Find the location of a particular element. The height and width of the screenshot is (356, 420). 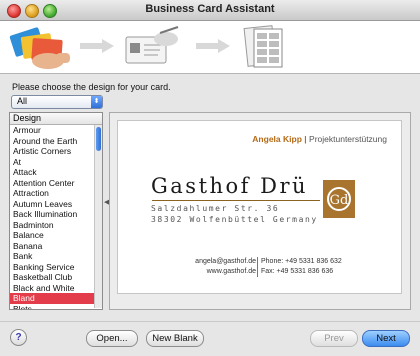

company-logo-icon: Gd is located at coordinates (339, 199).